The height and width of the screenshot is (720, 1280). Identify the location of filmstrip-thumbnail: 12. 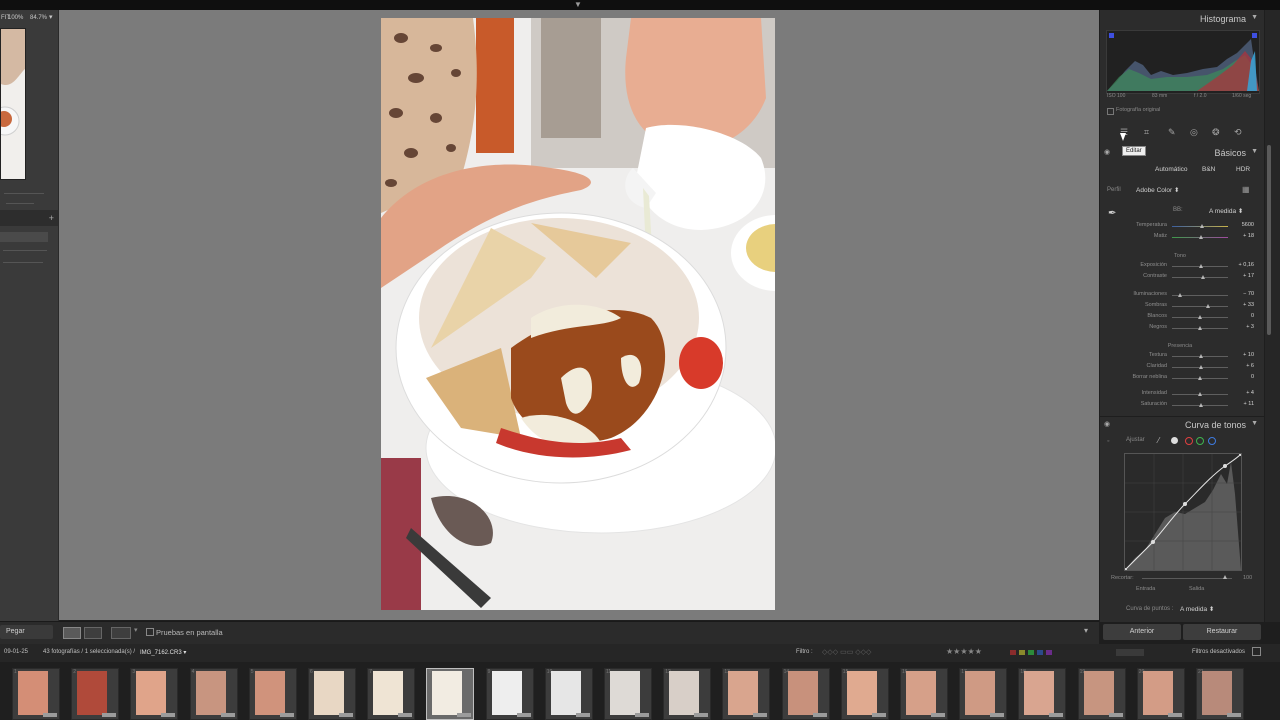
(687, 694).